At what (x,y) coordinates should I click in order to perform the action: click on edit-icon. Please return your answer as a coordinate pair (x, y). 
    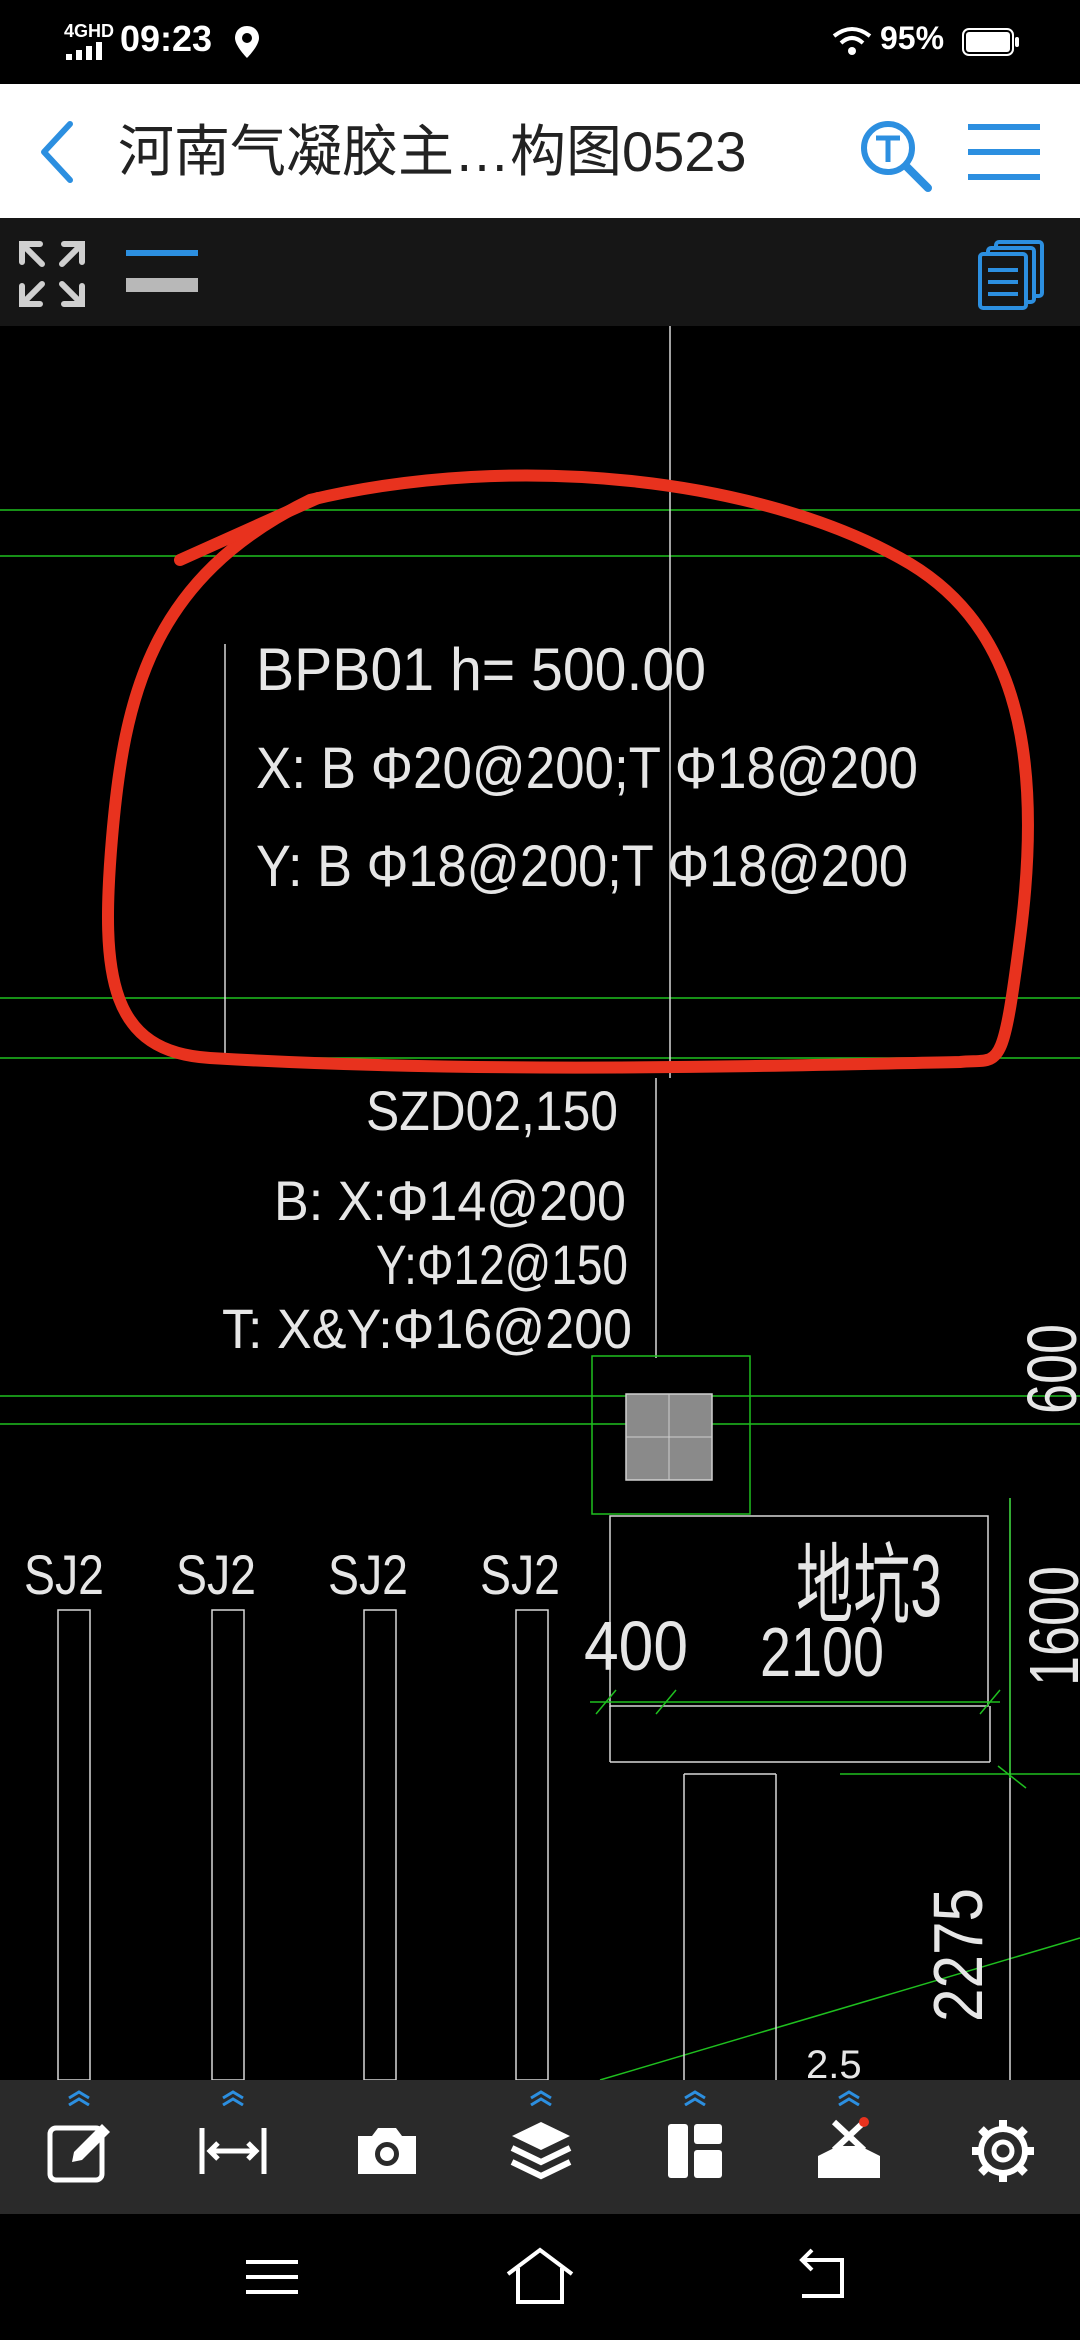
    Looking at the image, I should click on (78, 2153).